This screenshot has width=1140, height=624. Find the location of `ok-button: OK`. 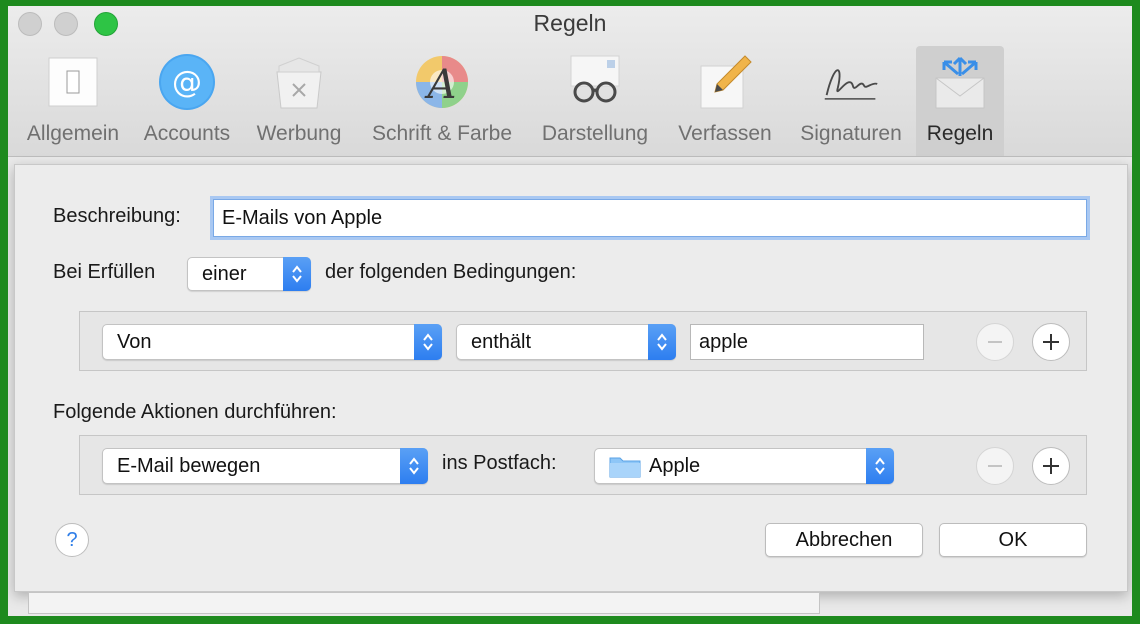

ok-button: OK is located at coordinates (1013, 540).